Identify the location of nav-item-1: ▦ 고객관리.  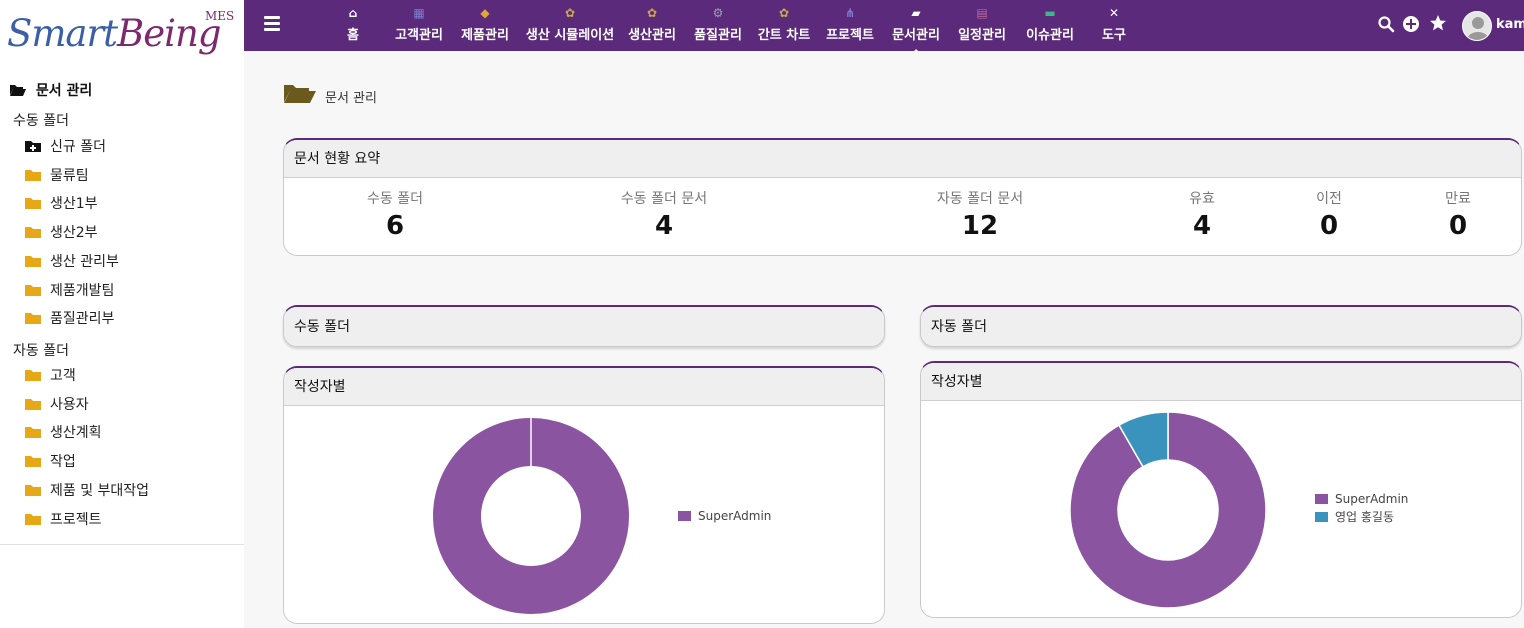
(419, 27).